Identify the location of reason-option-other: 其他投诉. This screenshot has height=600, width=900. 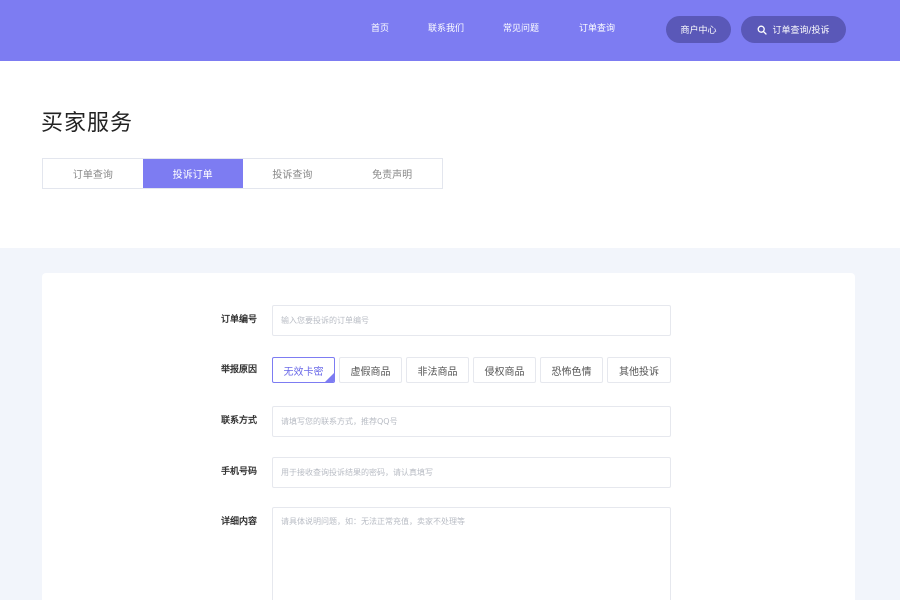
(639, 370).